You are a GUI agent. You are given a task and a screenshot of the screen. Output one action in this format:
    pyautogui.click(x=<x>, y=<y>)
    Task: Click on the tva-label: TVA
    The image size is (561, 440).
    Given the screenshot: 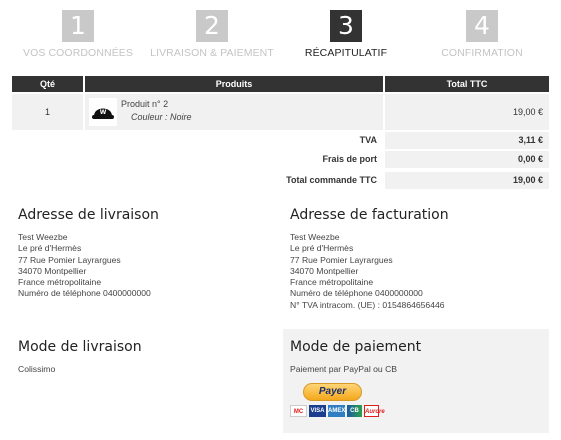 What is the action you would take?
    pyautogui.click(x=368, y=140)
    